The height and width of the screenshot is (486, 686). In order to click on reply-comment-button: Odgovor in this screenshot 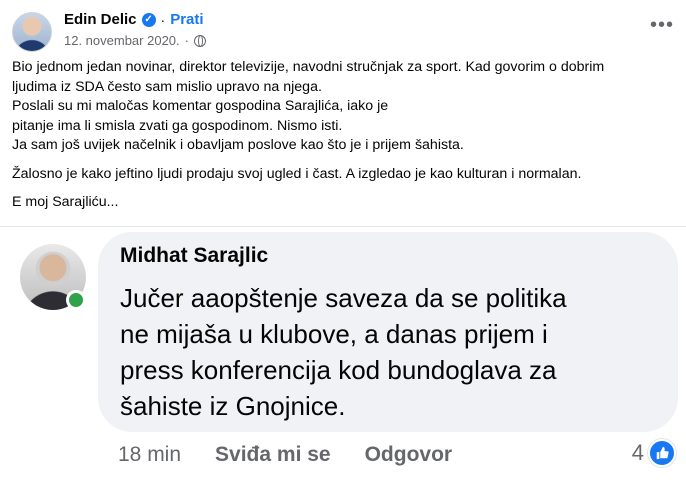, I will do `click(408, 454)`.